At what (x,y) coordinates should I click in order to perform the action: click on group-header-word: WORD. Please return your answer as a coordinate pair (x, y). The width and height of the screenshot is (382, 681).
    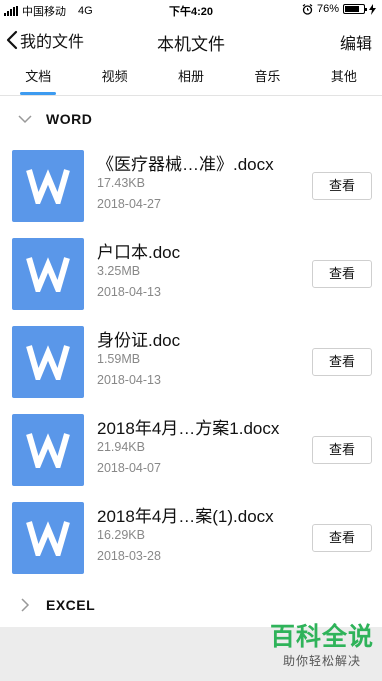
    Looking at the image, I should click on (191, 119).